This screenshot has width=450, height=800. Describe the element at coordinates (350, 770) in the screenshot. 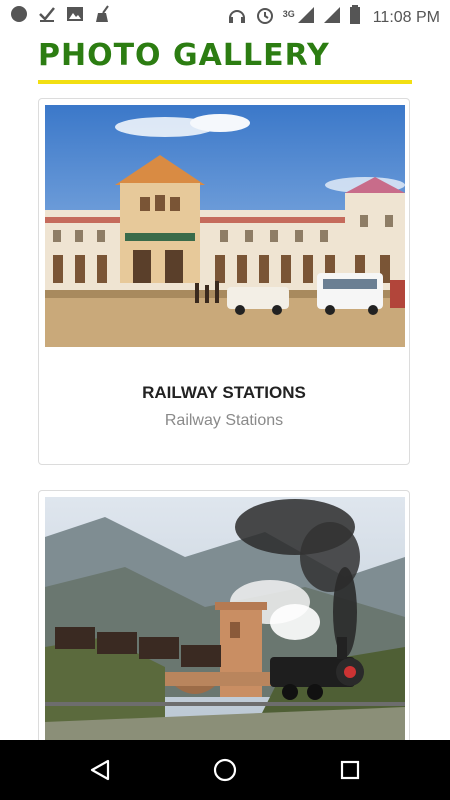

I see `recents-icon` at that location.